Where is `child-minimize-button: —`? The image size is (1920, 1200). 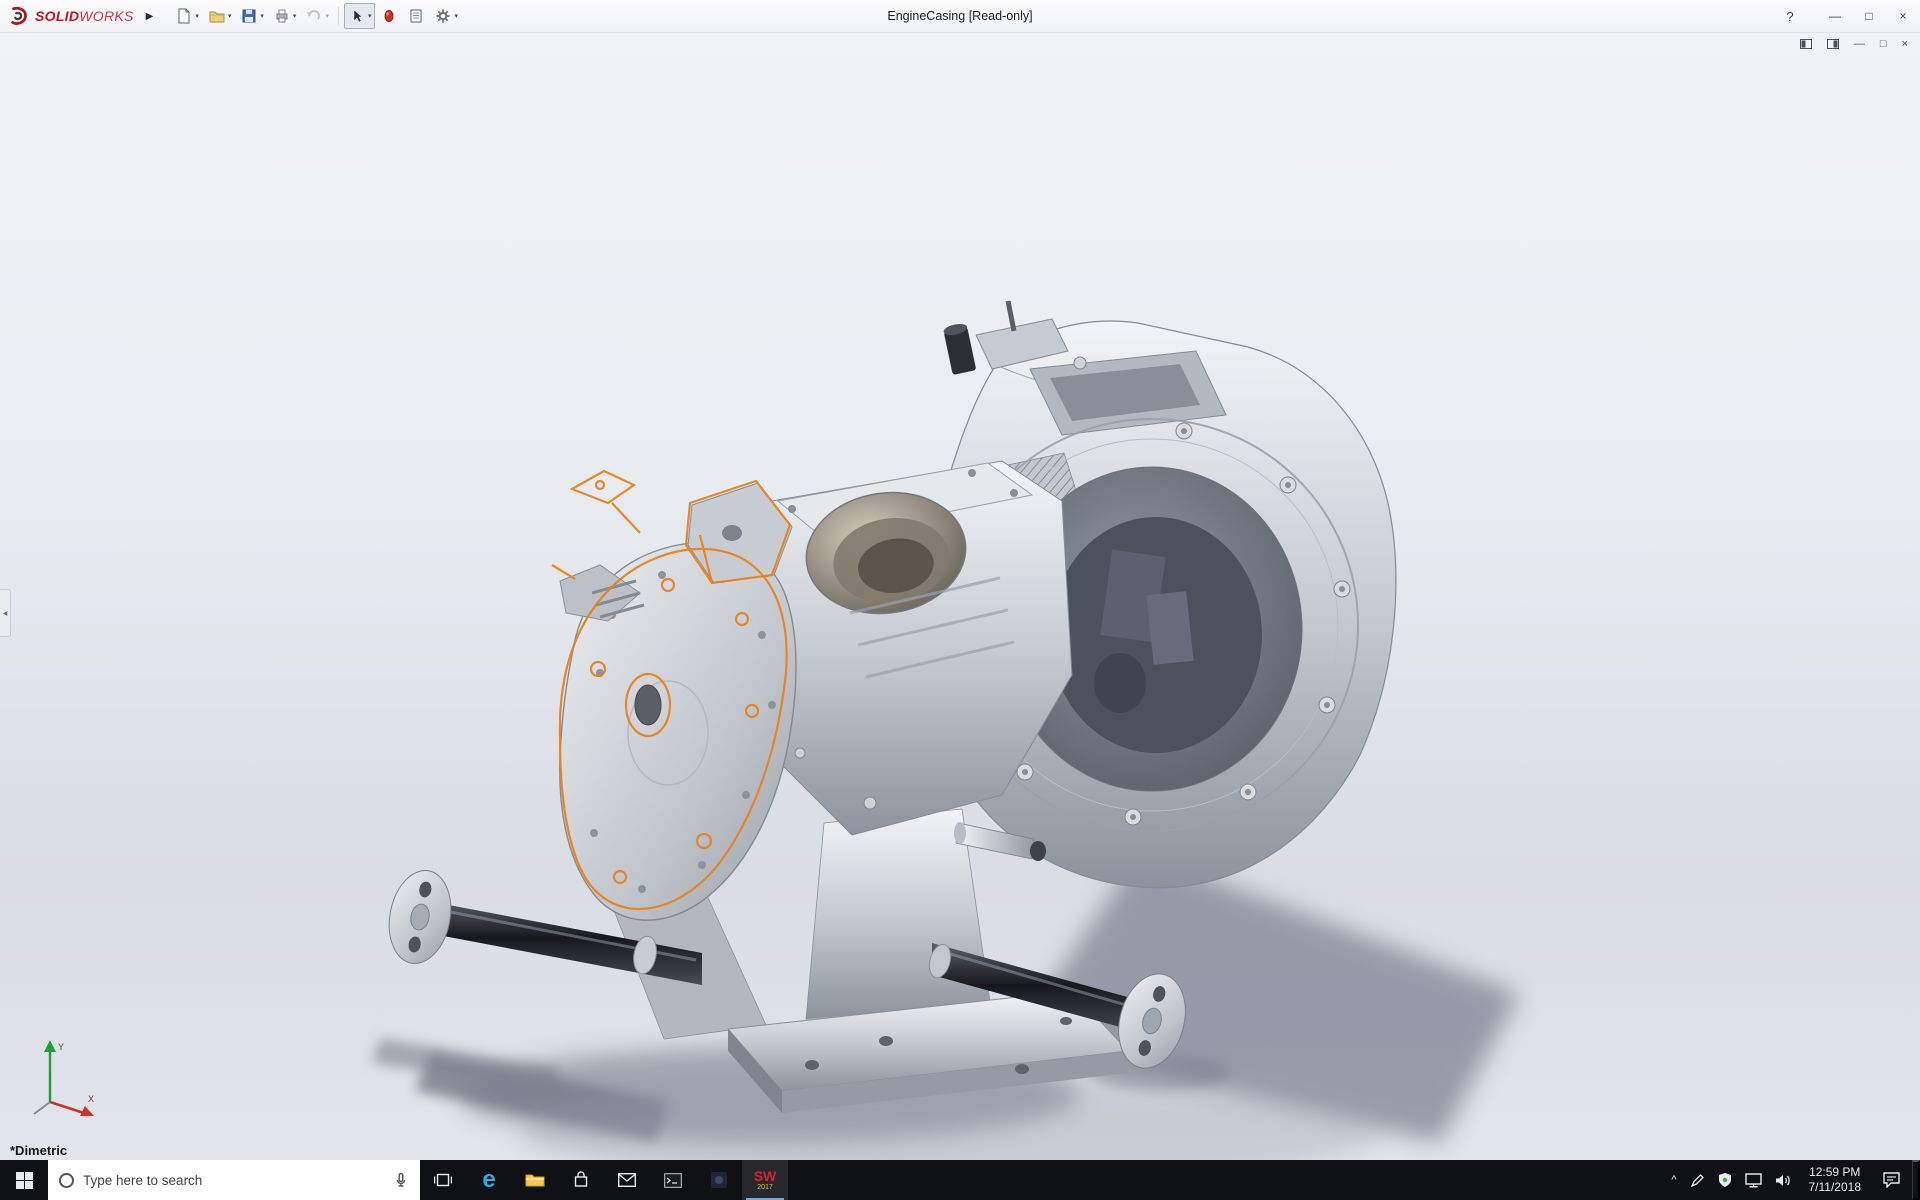 child-minimize-button: — is located at coordinates (1859, 44).